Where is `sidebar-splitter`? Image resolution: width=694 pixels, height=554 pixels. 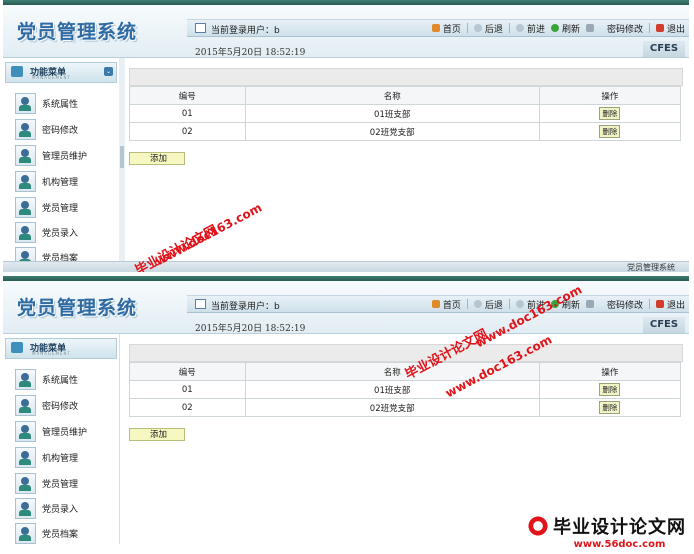
sidebar-splitter is located at coordinates (122, 163).